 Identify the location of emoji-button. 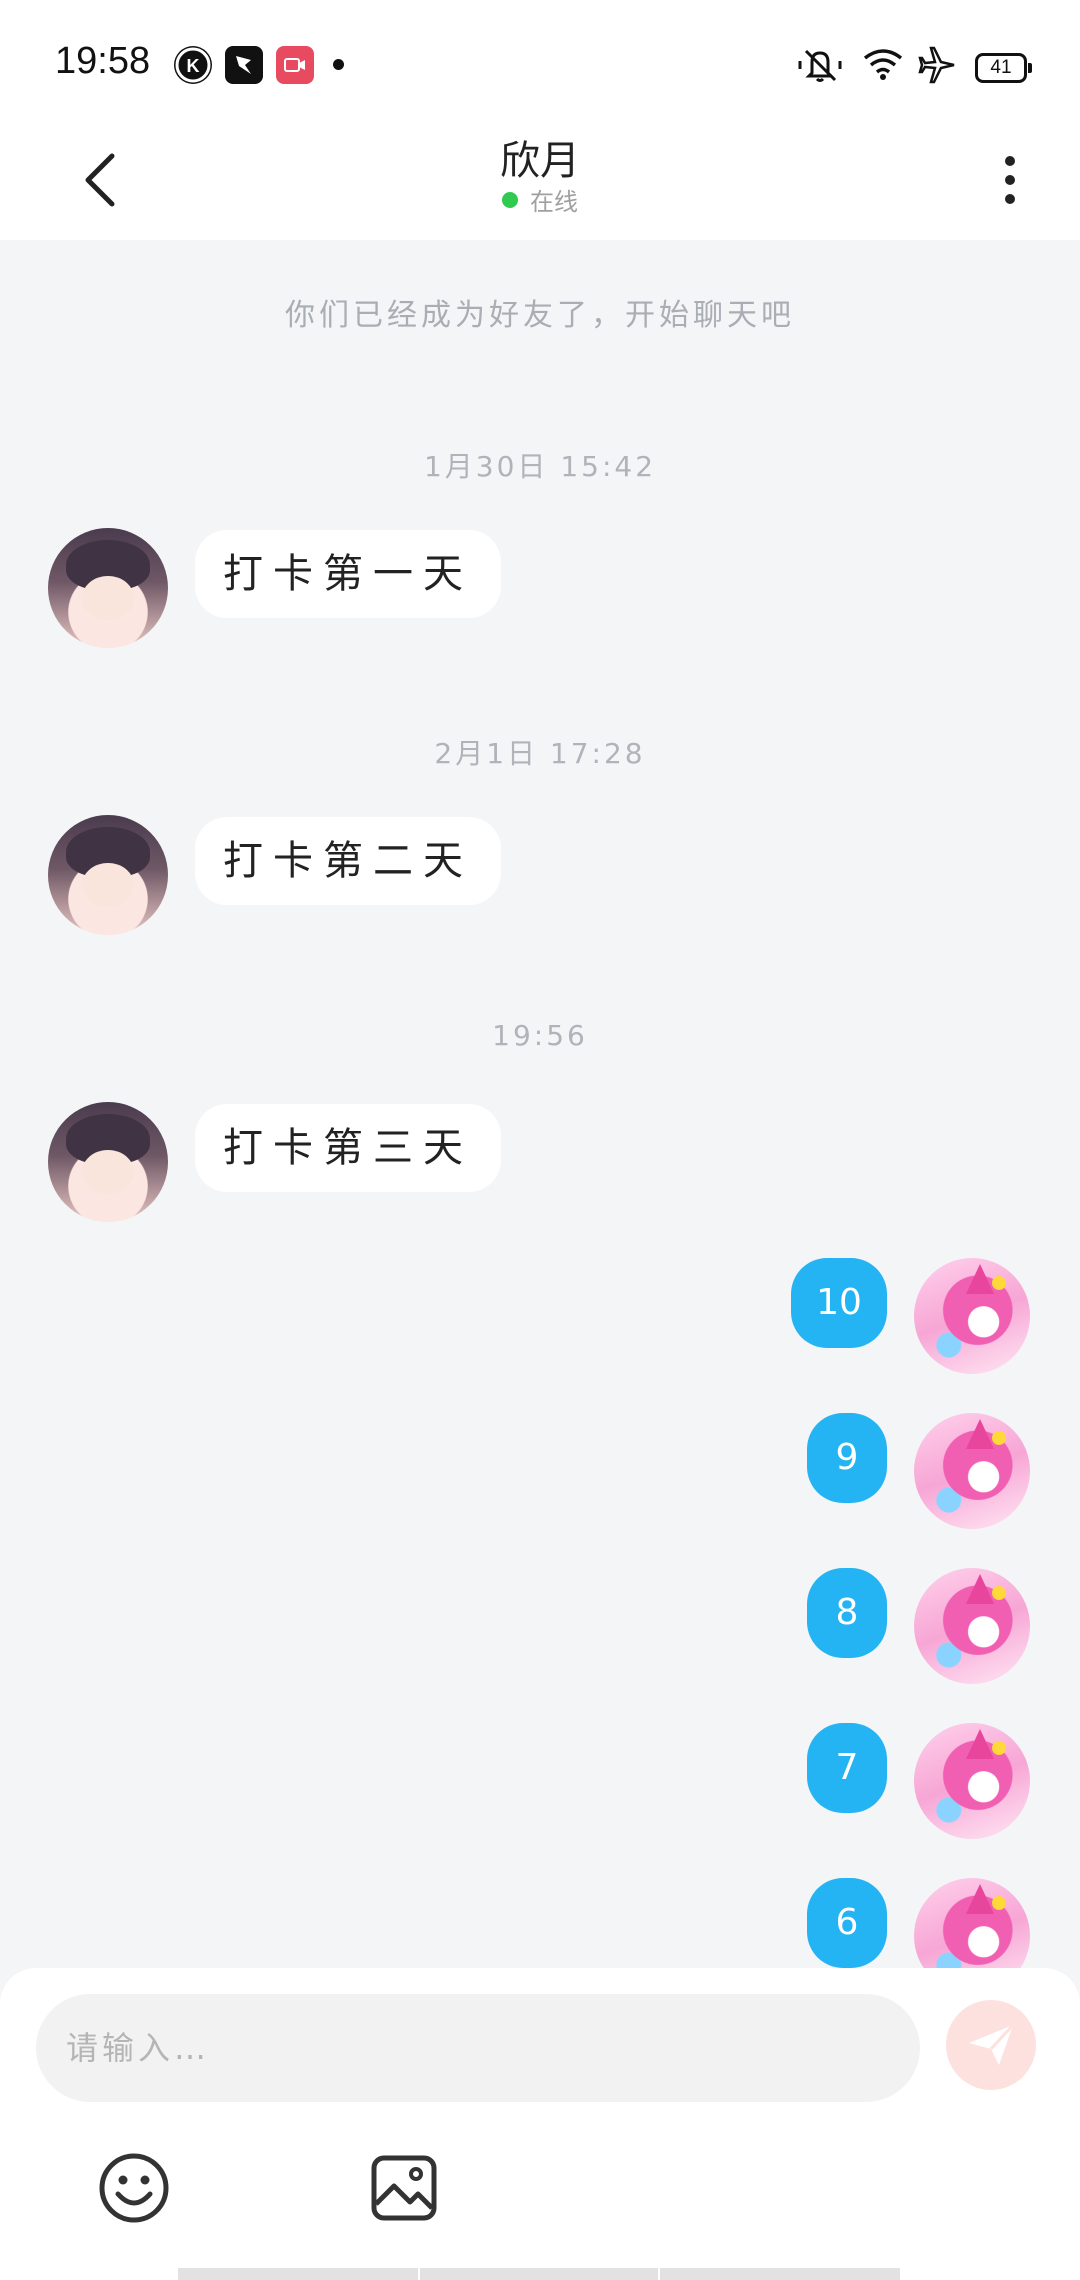
(134, 2188).